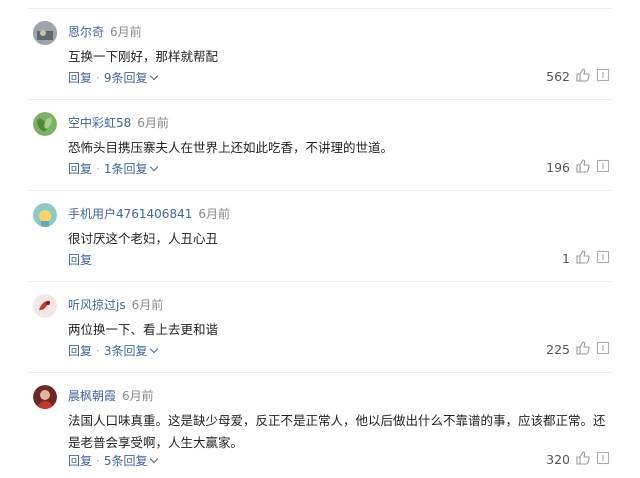  I want to click on view-replies-button: 9条回复, so click(131, 78).